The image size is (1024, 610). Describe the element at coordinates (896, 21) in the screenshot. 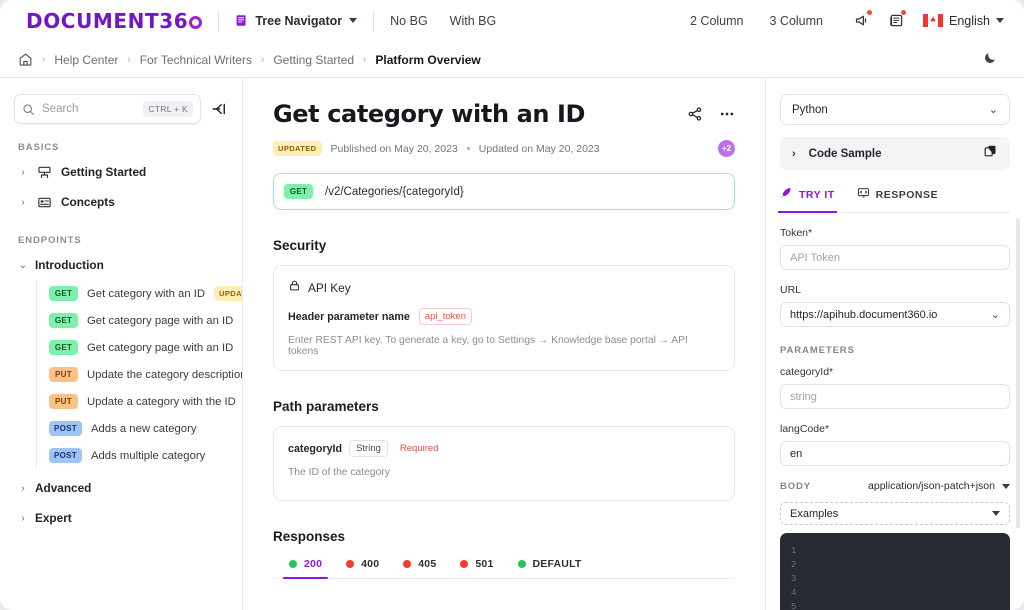

I see `newspaper-icon` at that location.